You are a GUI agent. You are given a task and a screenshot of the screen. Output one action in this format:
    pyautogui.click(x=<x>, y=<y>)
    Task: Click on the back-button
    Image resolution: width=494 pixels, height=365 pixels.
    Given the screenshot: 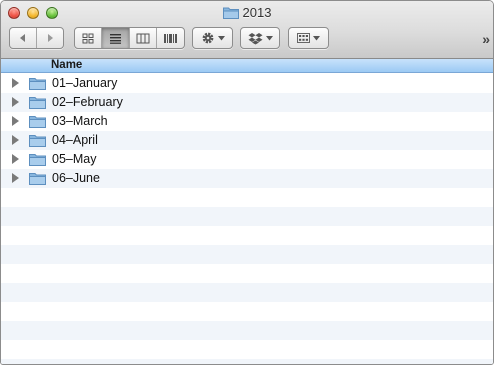 What is the action you would take?
    pyautogui.click(x=23, y=38)
    